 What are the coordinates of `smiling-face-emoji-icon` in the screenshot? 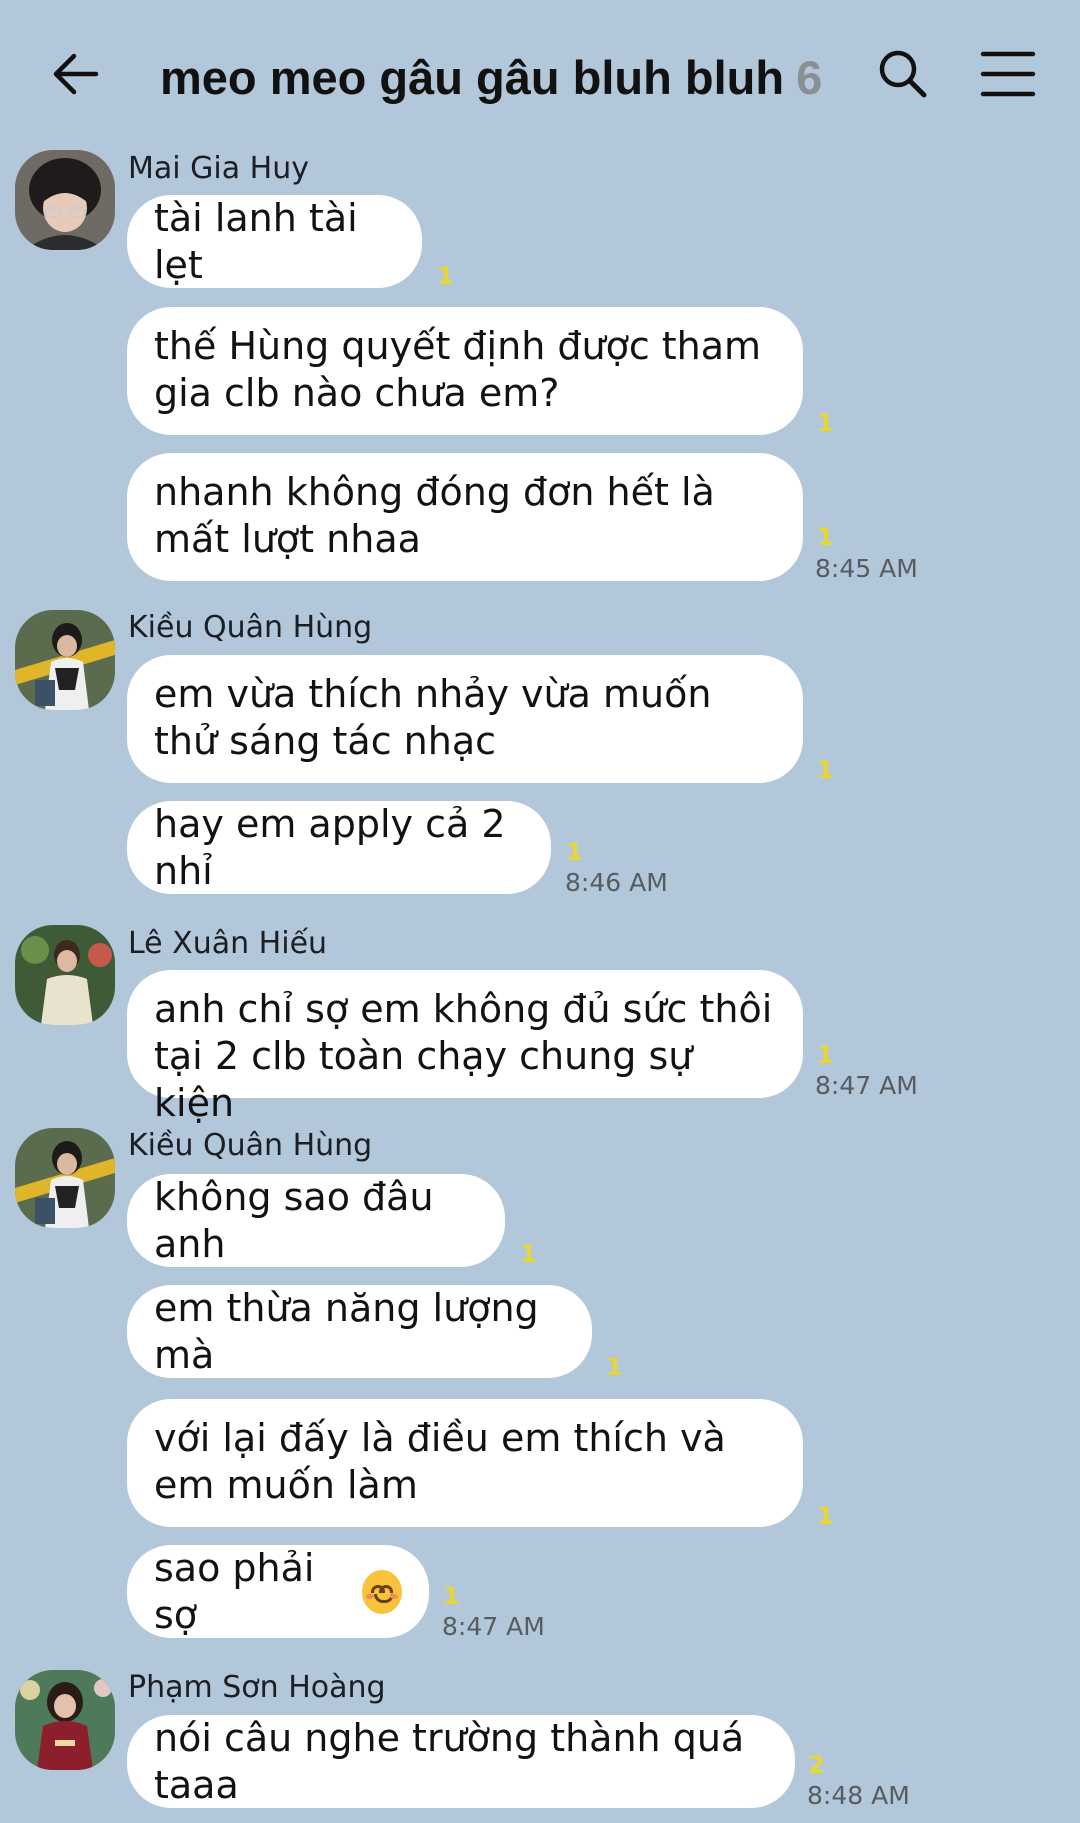 It's located at (382, 1591).